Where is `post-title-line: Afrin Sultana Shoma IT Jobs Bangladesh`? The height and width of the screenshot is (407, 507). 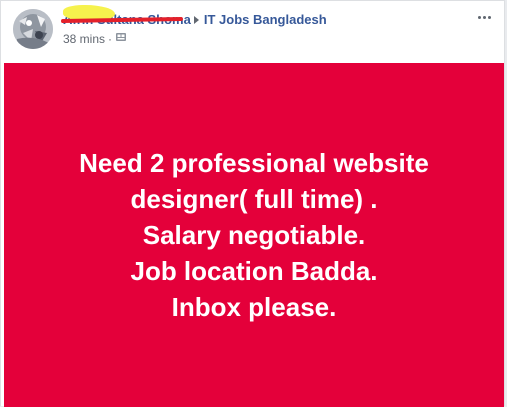 post-title-line: Afrin Sultana Shoma IT Jobs Bangladesh is located at coordinates (193, 17).